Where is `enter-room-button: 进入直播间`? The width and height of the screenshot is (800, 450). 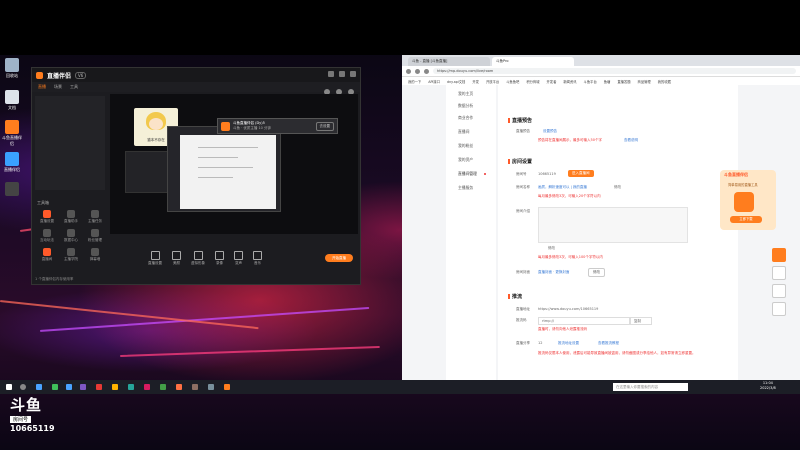
enter-room-button: 进入直播间 is located at coordinates (581, 173).